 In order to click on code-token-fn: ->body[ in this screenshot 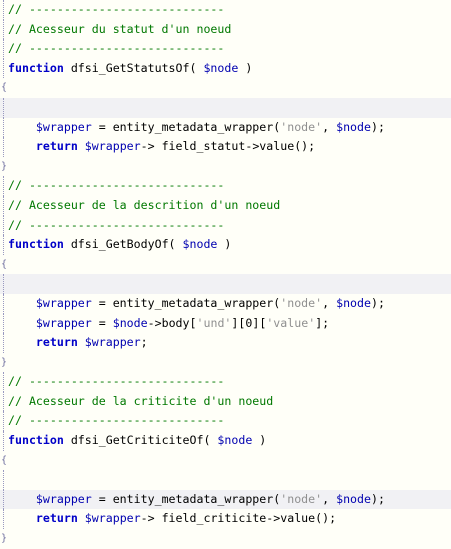, I will do `click(172, 322)`.